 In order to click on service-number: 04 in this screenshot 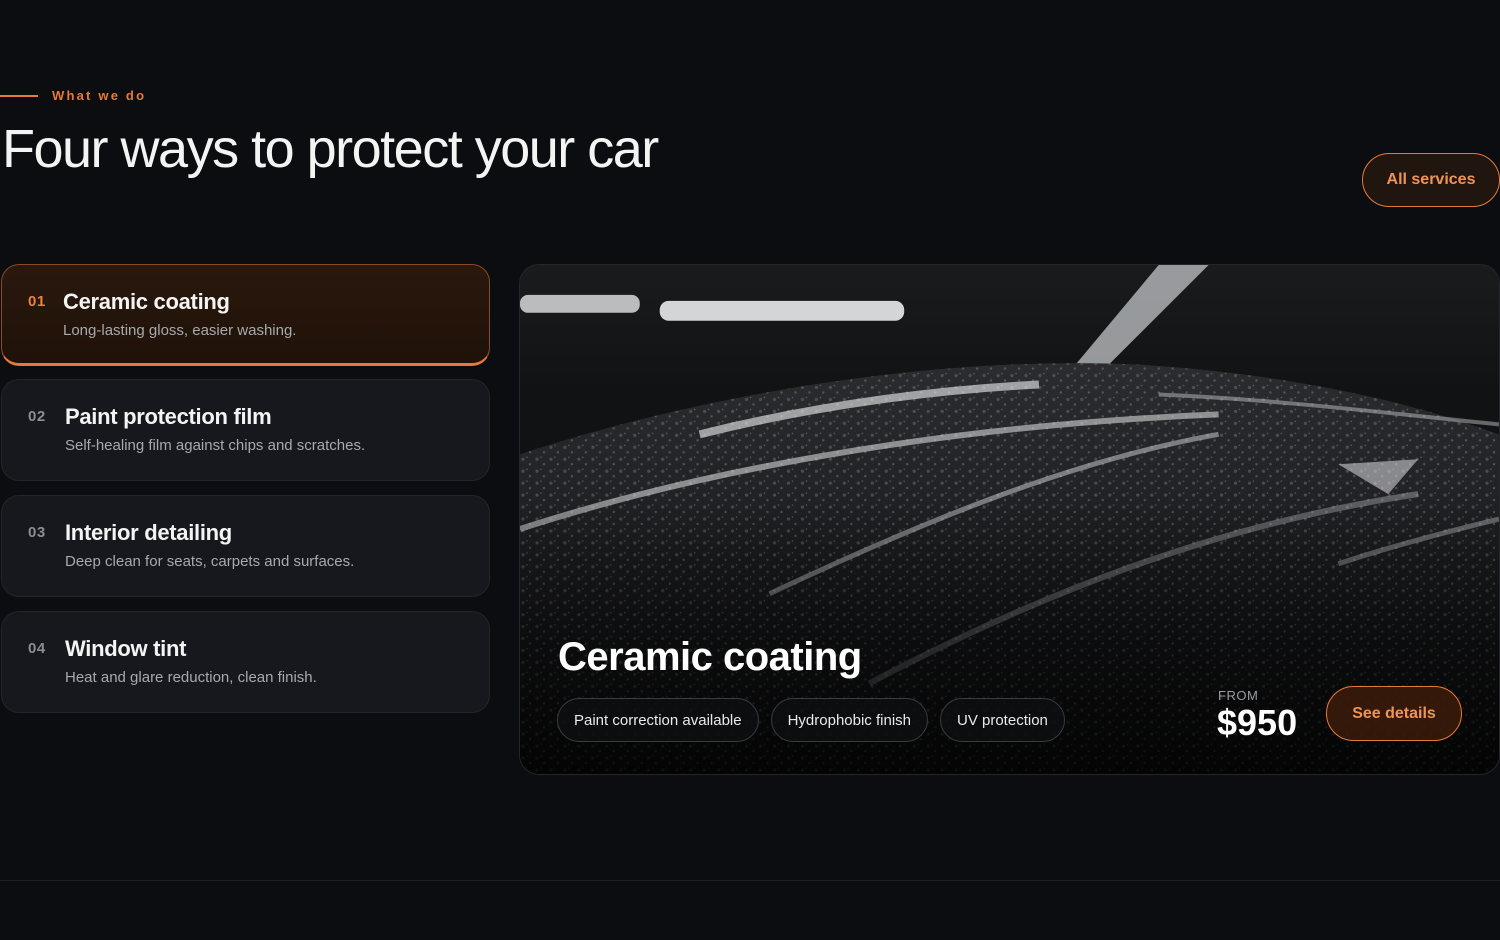, I will do `click(37, 648)`.